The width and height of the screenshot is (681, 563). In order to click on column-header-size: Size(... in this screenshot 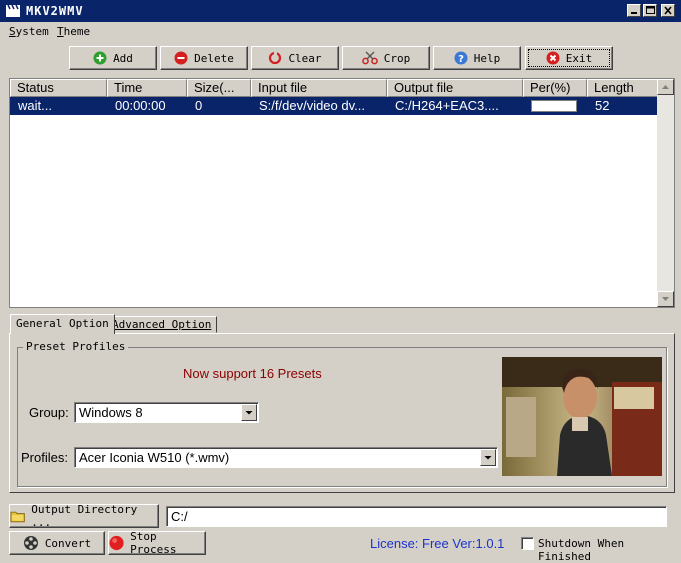, I will do `click(219, 88)`.